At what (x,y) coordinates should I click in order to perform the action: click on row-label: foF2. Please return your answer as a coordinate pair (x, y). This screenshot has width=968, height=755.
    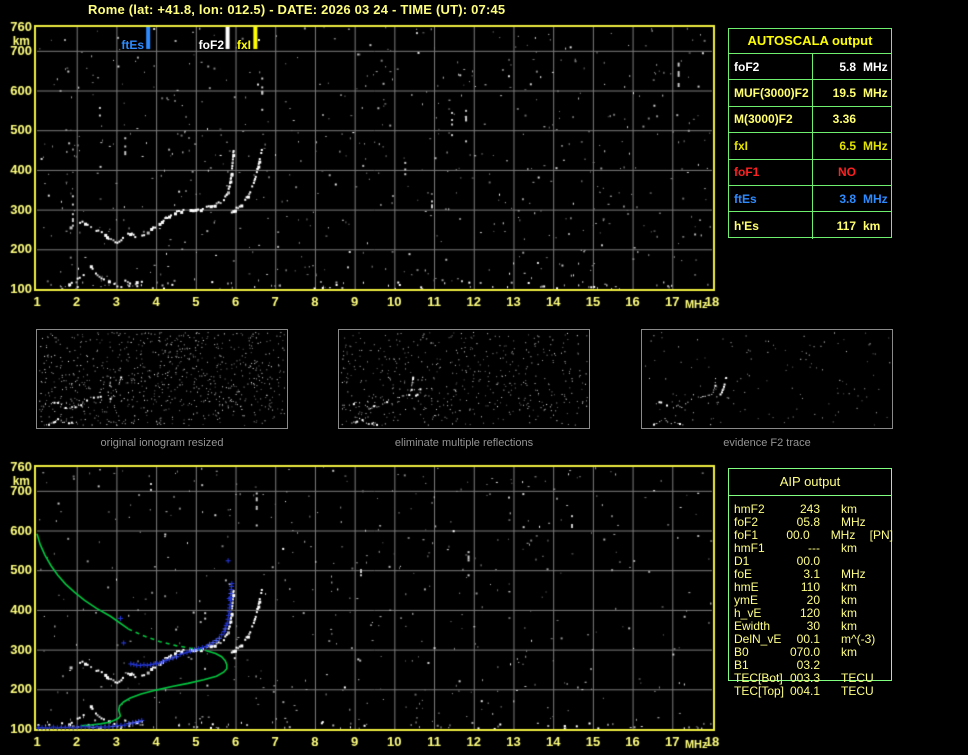
    Looking at the image, I should click on (771, 67).